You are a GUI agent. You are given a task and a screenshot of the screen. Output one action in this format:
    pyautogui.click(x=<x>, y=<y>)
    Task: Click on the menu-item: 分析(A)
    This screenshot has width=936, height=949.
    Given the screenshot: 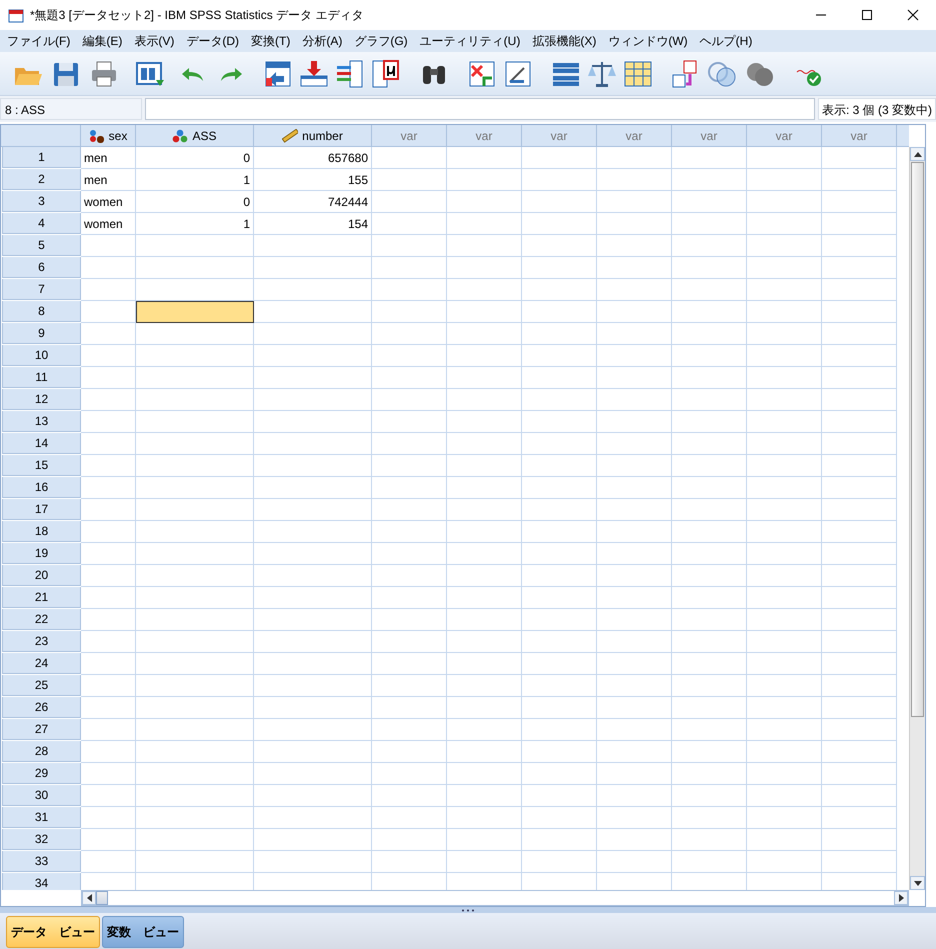 What is the action you would take?
    pyautogui.click(x=325, y=41)
    